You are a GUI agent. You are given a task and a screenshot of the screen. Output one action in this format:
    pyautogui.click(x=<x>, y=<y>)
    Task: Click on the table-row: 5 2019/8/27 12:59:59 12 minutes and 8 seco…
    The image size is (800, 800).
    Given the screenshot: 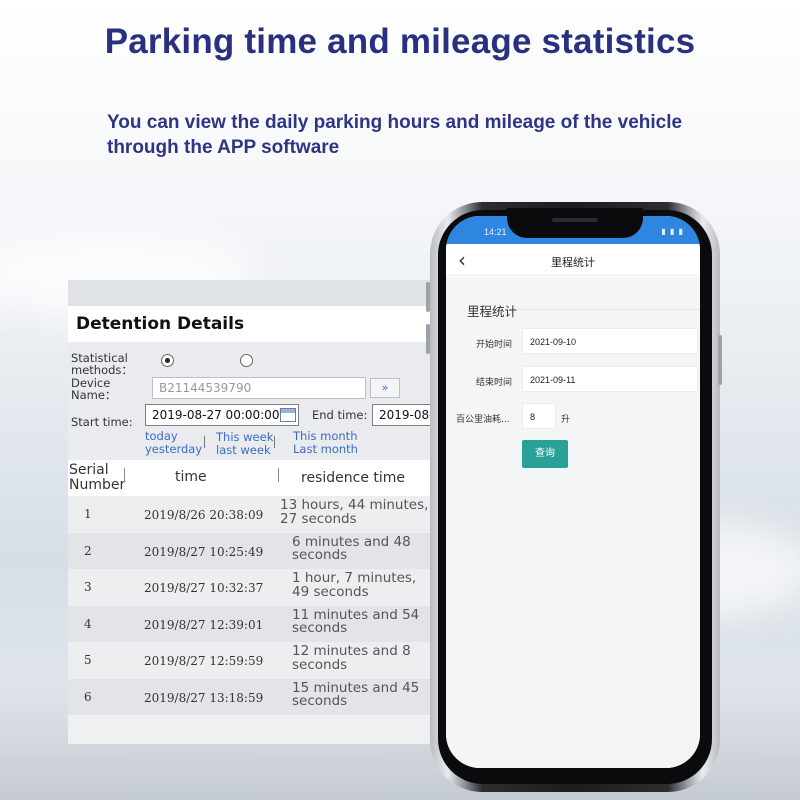 What is the action you would take?
    pyautogui.click(x=249, y=660)
    